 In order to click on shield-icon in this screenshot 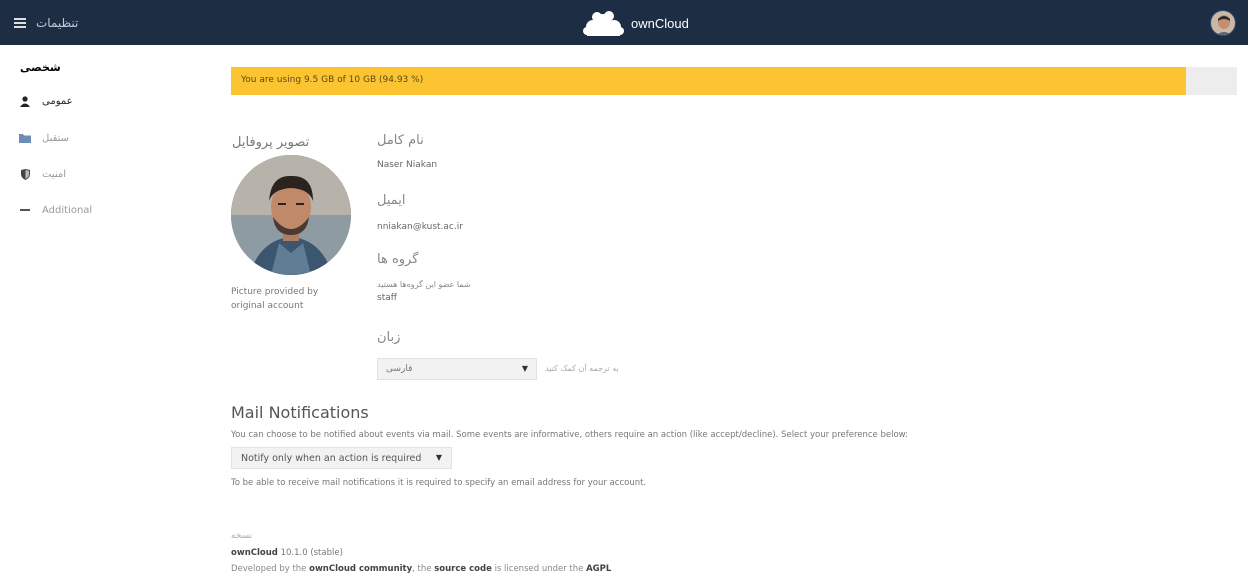, I will do `click(25, 174)`.